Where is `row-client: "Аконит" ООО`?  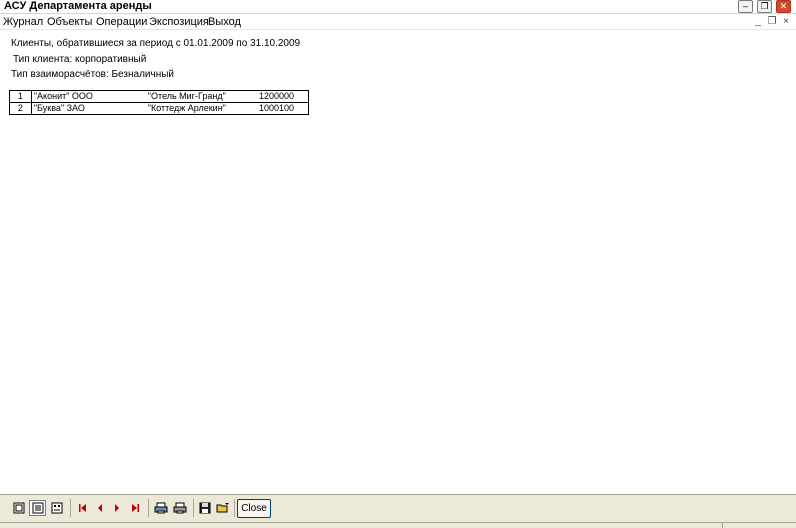 row-client: "Аконит" ООО is located at coordinates (88, 96).